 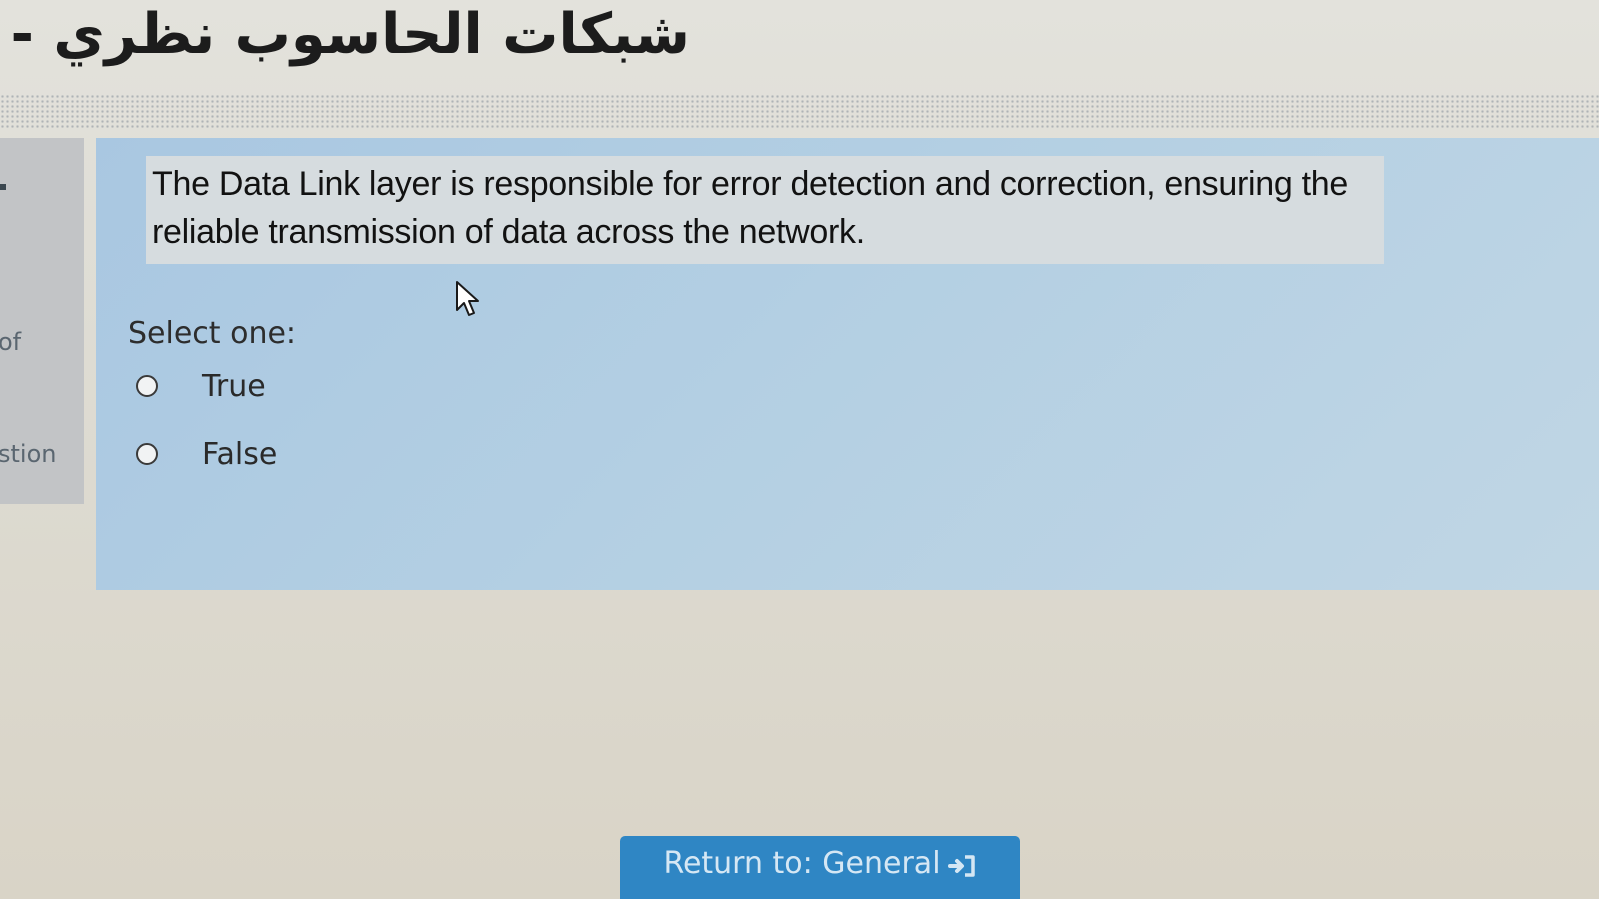 I want to click on option-false: False, so click(x=206, y=454).